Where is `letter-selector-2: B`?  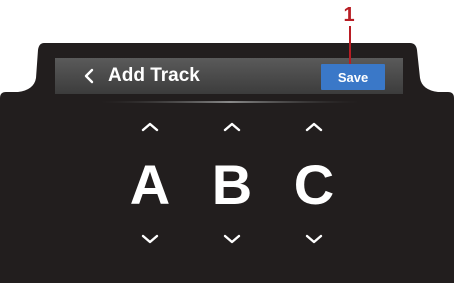 letter-selector-2: B is located at coordinates (232, 182).